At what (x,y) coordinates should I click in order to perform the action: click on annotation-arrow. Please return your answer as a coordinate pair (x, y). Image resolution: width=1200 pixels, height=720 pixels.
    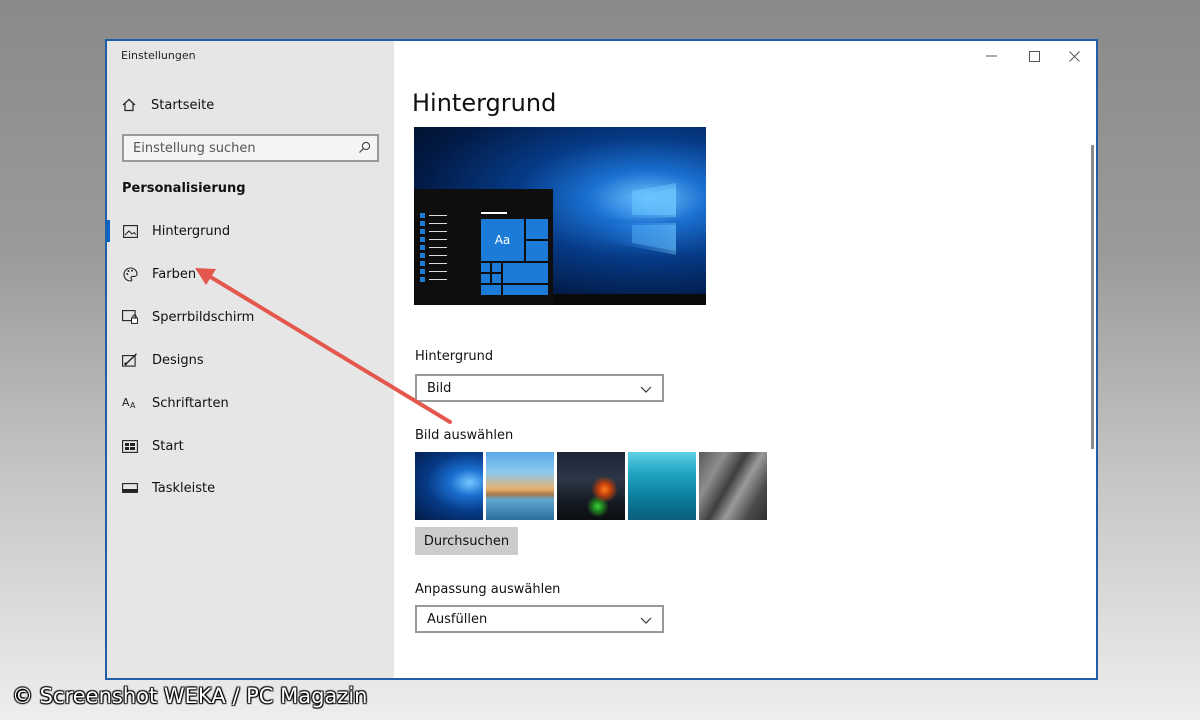
    Looking at the image, I should click on (323, 346).